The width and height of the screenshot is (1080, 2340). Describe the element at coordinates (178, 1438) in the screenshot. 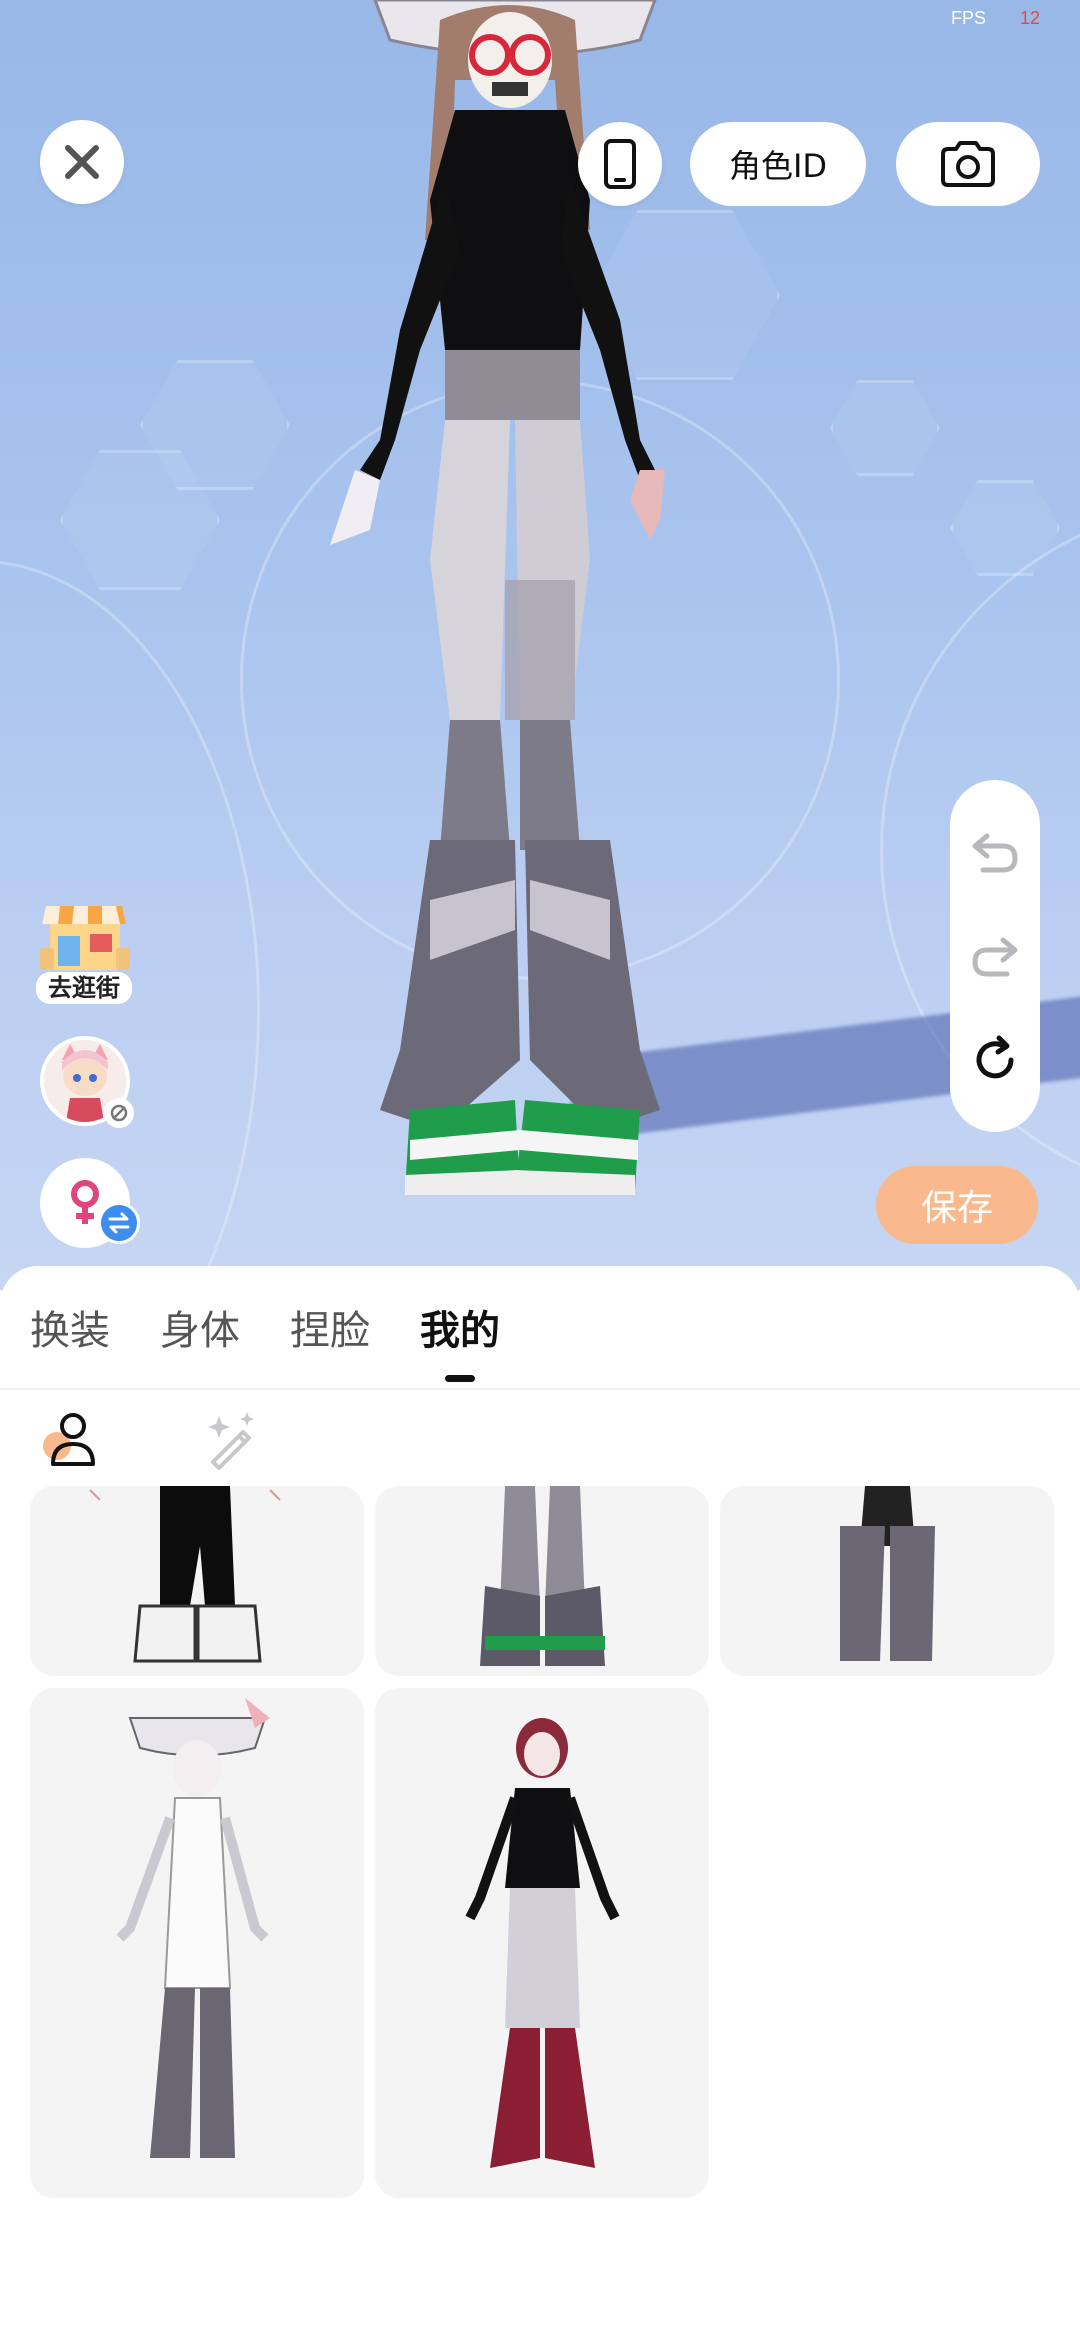

I see `sub-tabs` at that location.